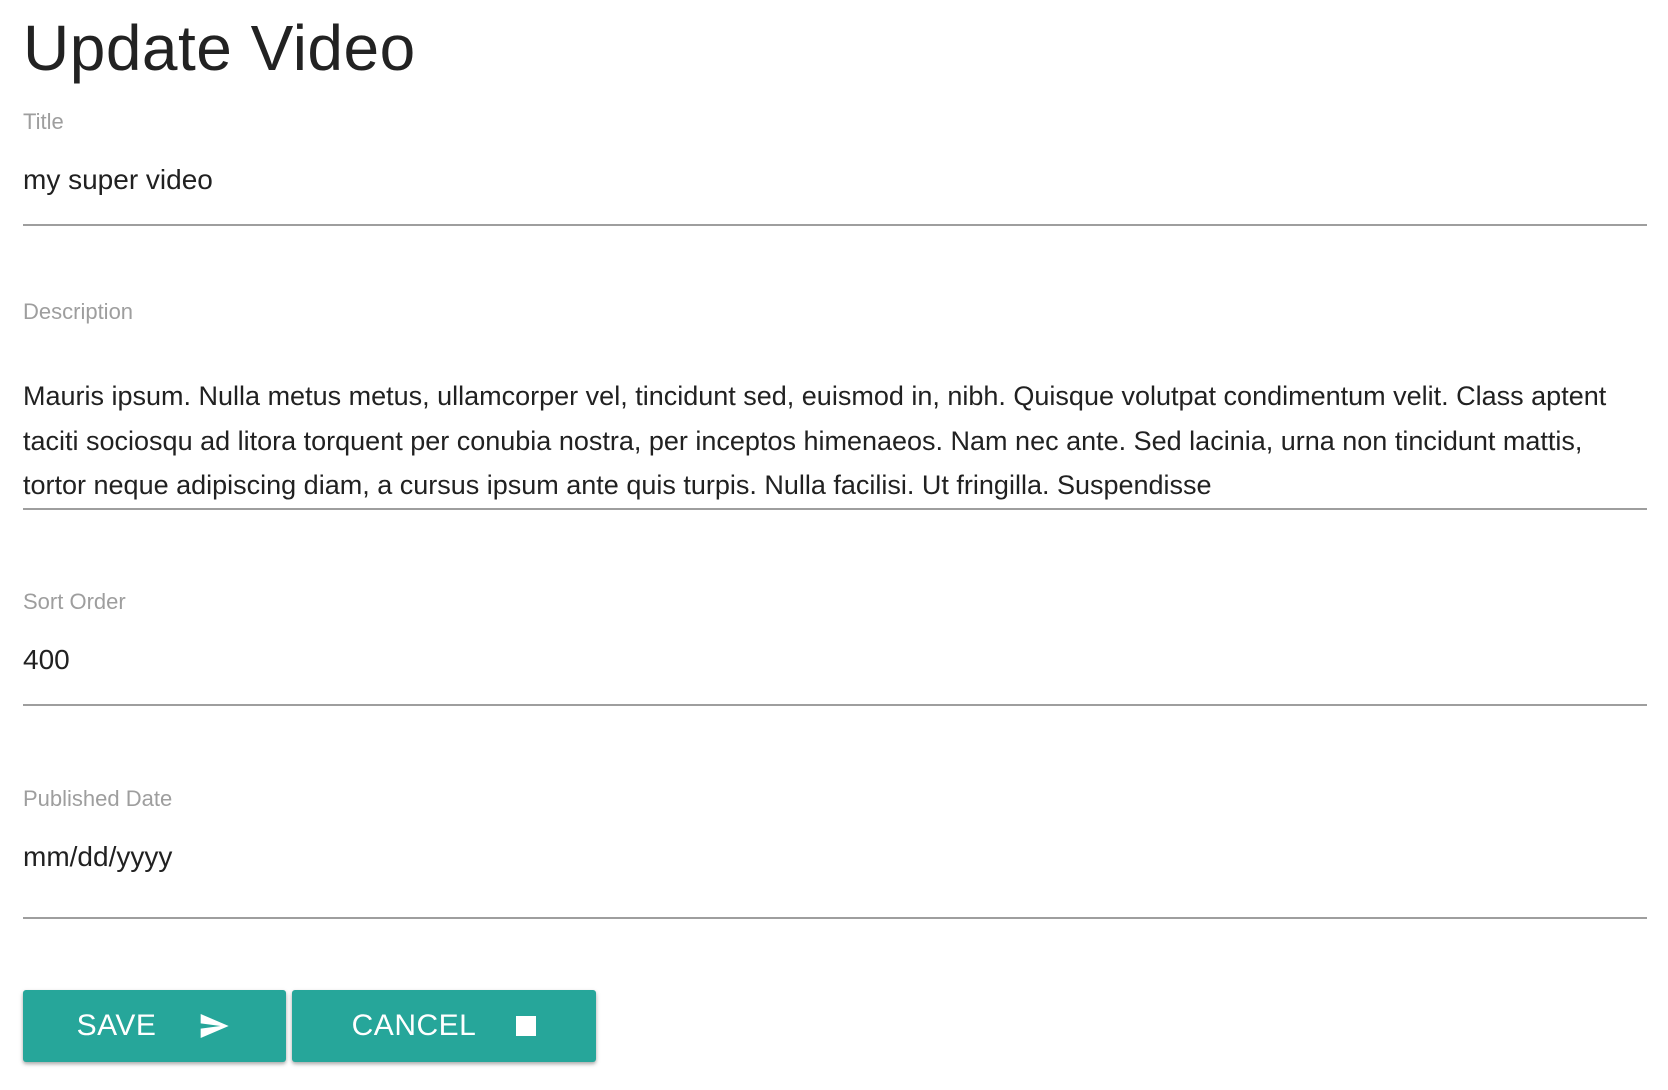  What do you see at coordinates (835, 509) in the screenshot?
I see `description-underline` at bounding box center [835, 509].